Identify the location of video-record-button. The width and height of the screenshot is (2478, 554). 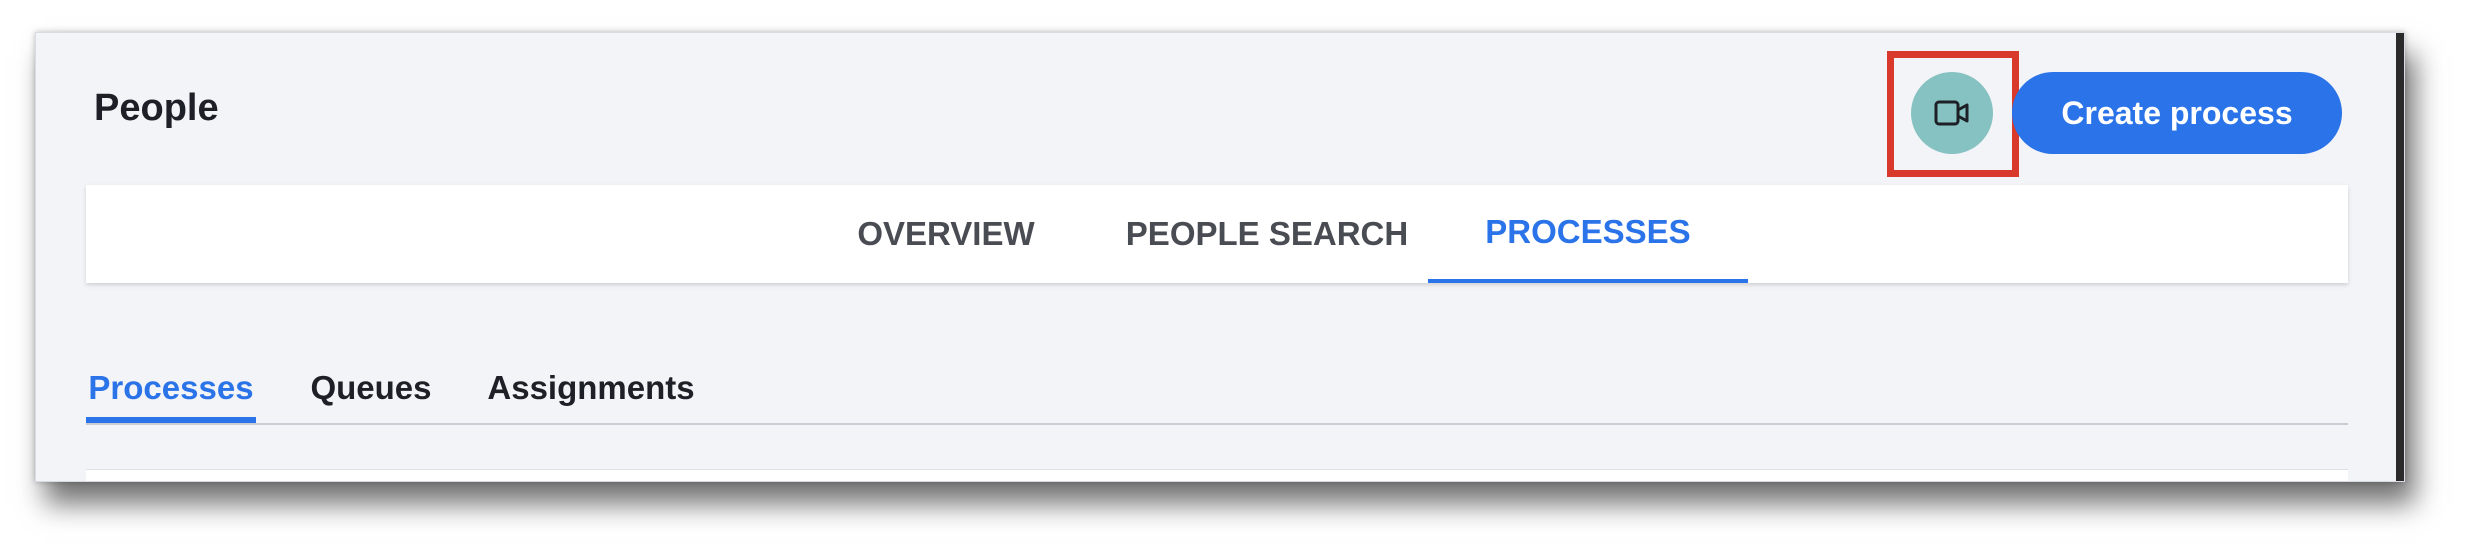
(1952, 113).